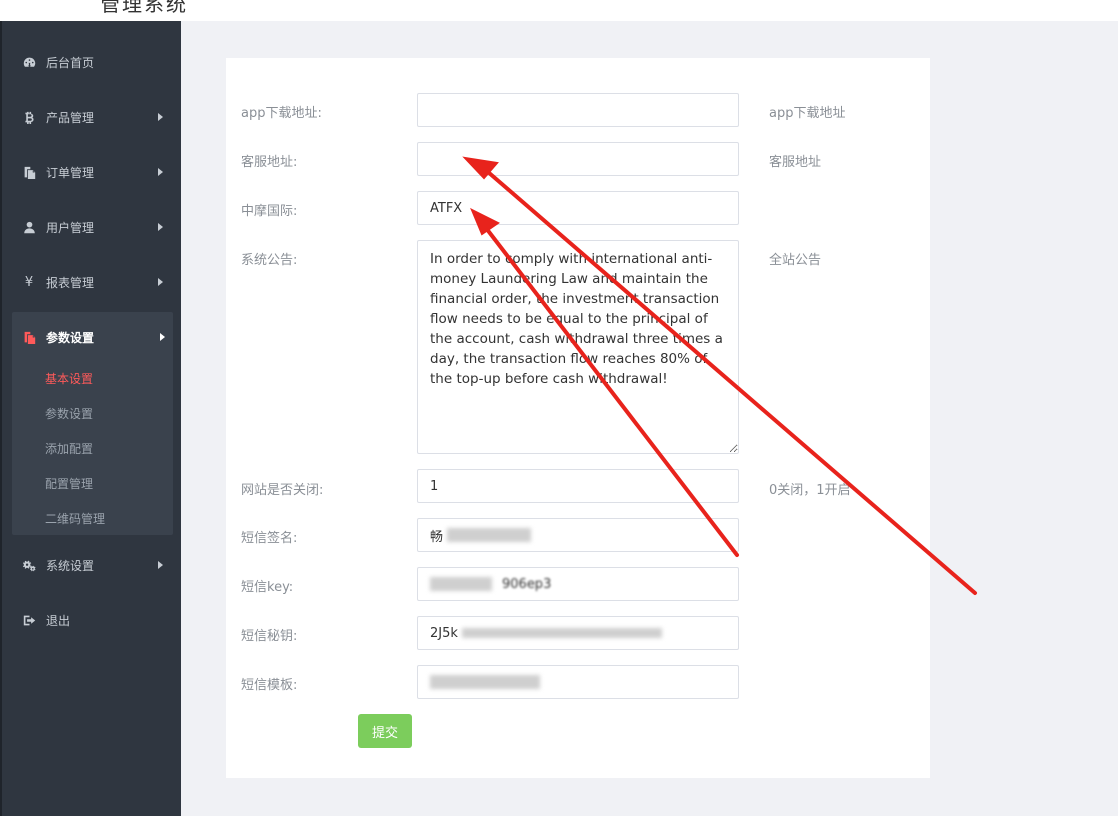 The image size is (1118, 816). I want to click on sidebar-item-system: 系统设置, so click(91, 565).